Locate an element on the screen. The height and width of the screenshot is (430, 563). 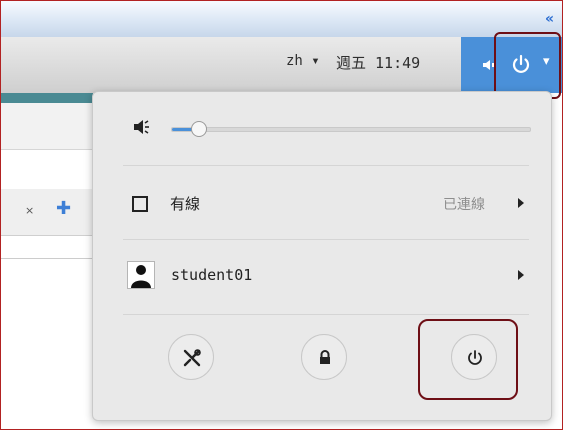
lock-icon is located at coordinates (325, 357).